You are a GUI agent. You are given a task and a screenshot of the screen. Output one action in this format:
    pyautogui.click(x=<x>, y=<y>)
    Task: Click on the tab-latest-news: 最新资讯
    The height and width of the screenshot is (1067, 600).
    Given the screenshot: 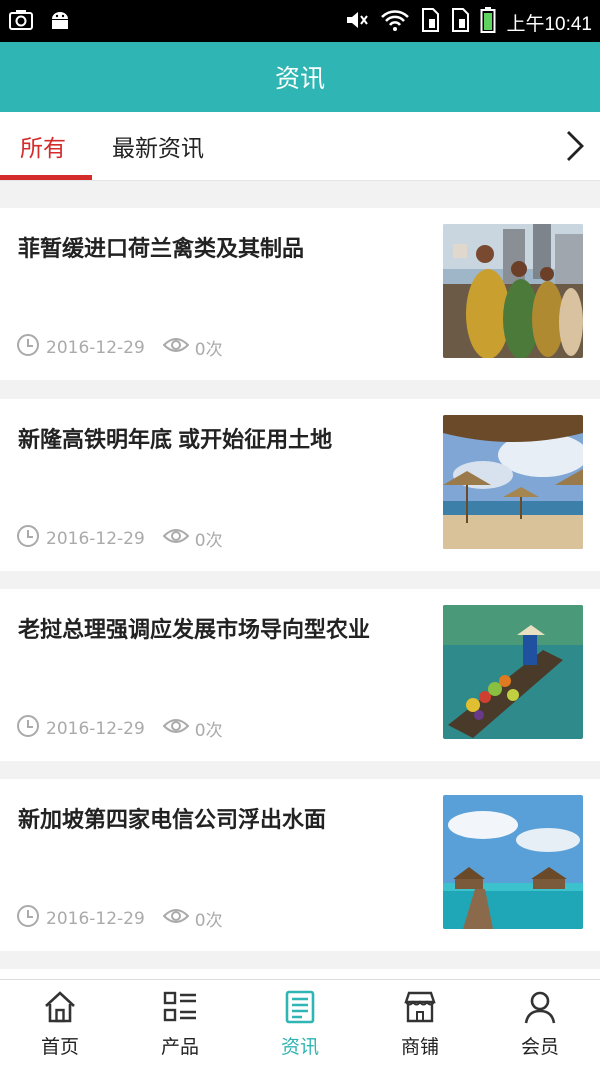 What is the action you would take?
    pyautogui.click(x=158, y=146)
    